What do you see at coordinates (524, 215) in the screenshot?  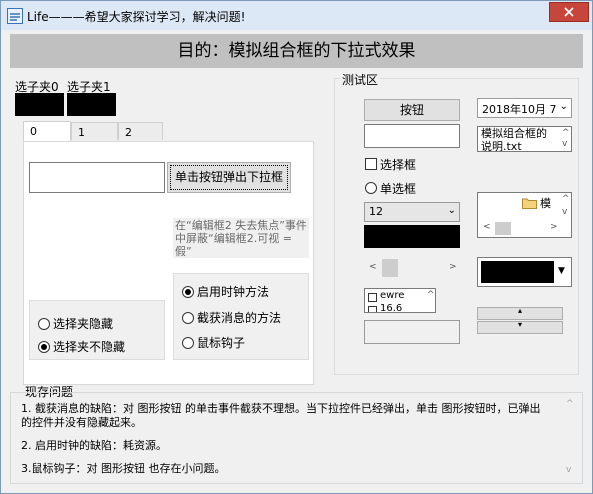 I see `tree-view: 模 ^ v < >` at bounding box center [524, 215].